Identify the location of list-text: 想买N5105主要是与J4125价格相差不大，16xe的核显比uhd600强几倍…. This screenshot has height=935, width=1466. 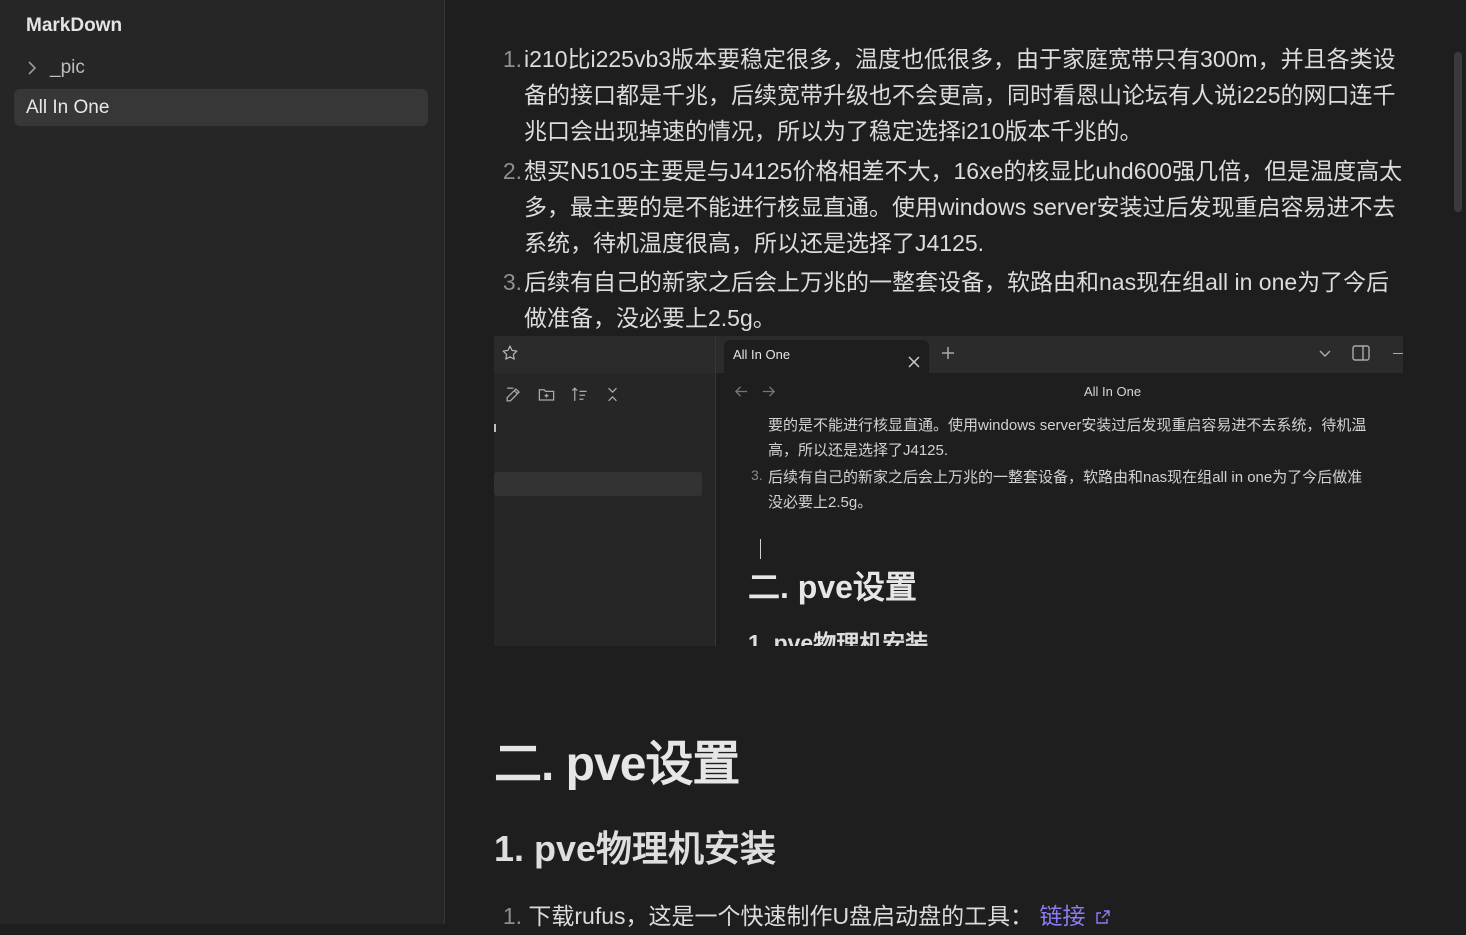
(963, 207).